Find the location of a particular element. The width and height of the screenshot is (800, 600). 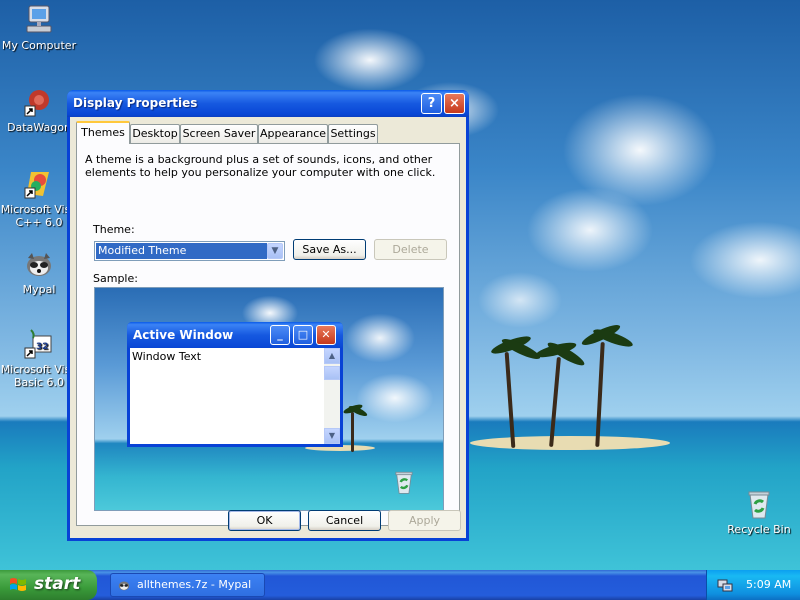

sample-window-title: Active Window is located at coordinates (183, 335).